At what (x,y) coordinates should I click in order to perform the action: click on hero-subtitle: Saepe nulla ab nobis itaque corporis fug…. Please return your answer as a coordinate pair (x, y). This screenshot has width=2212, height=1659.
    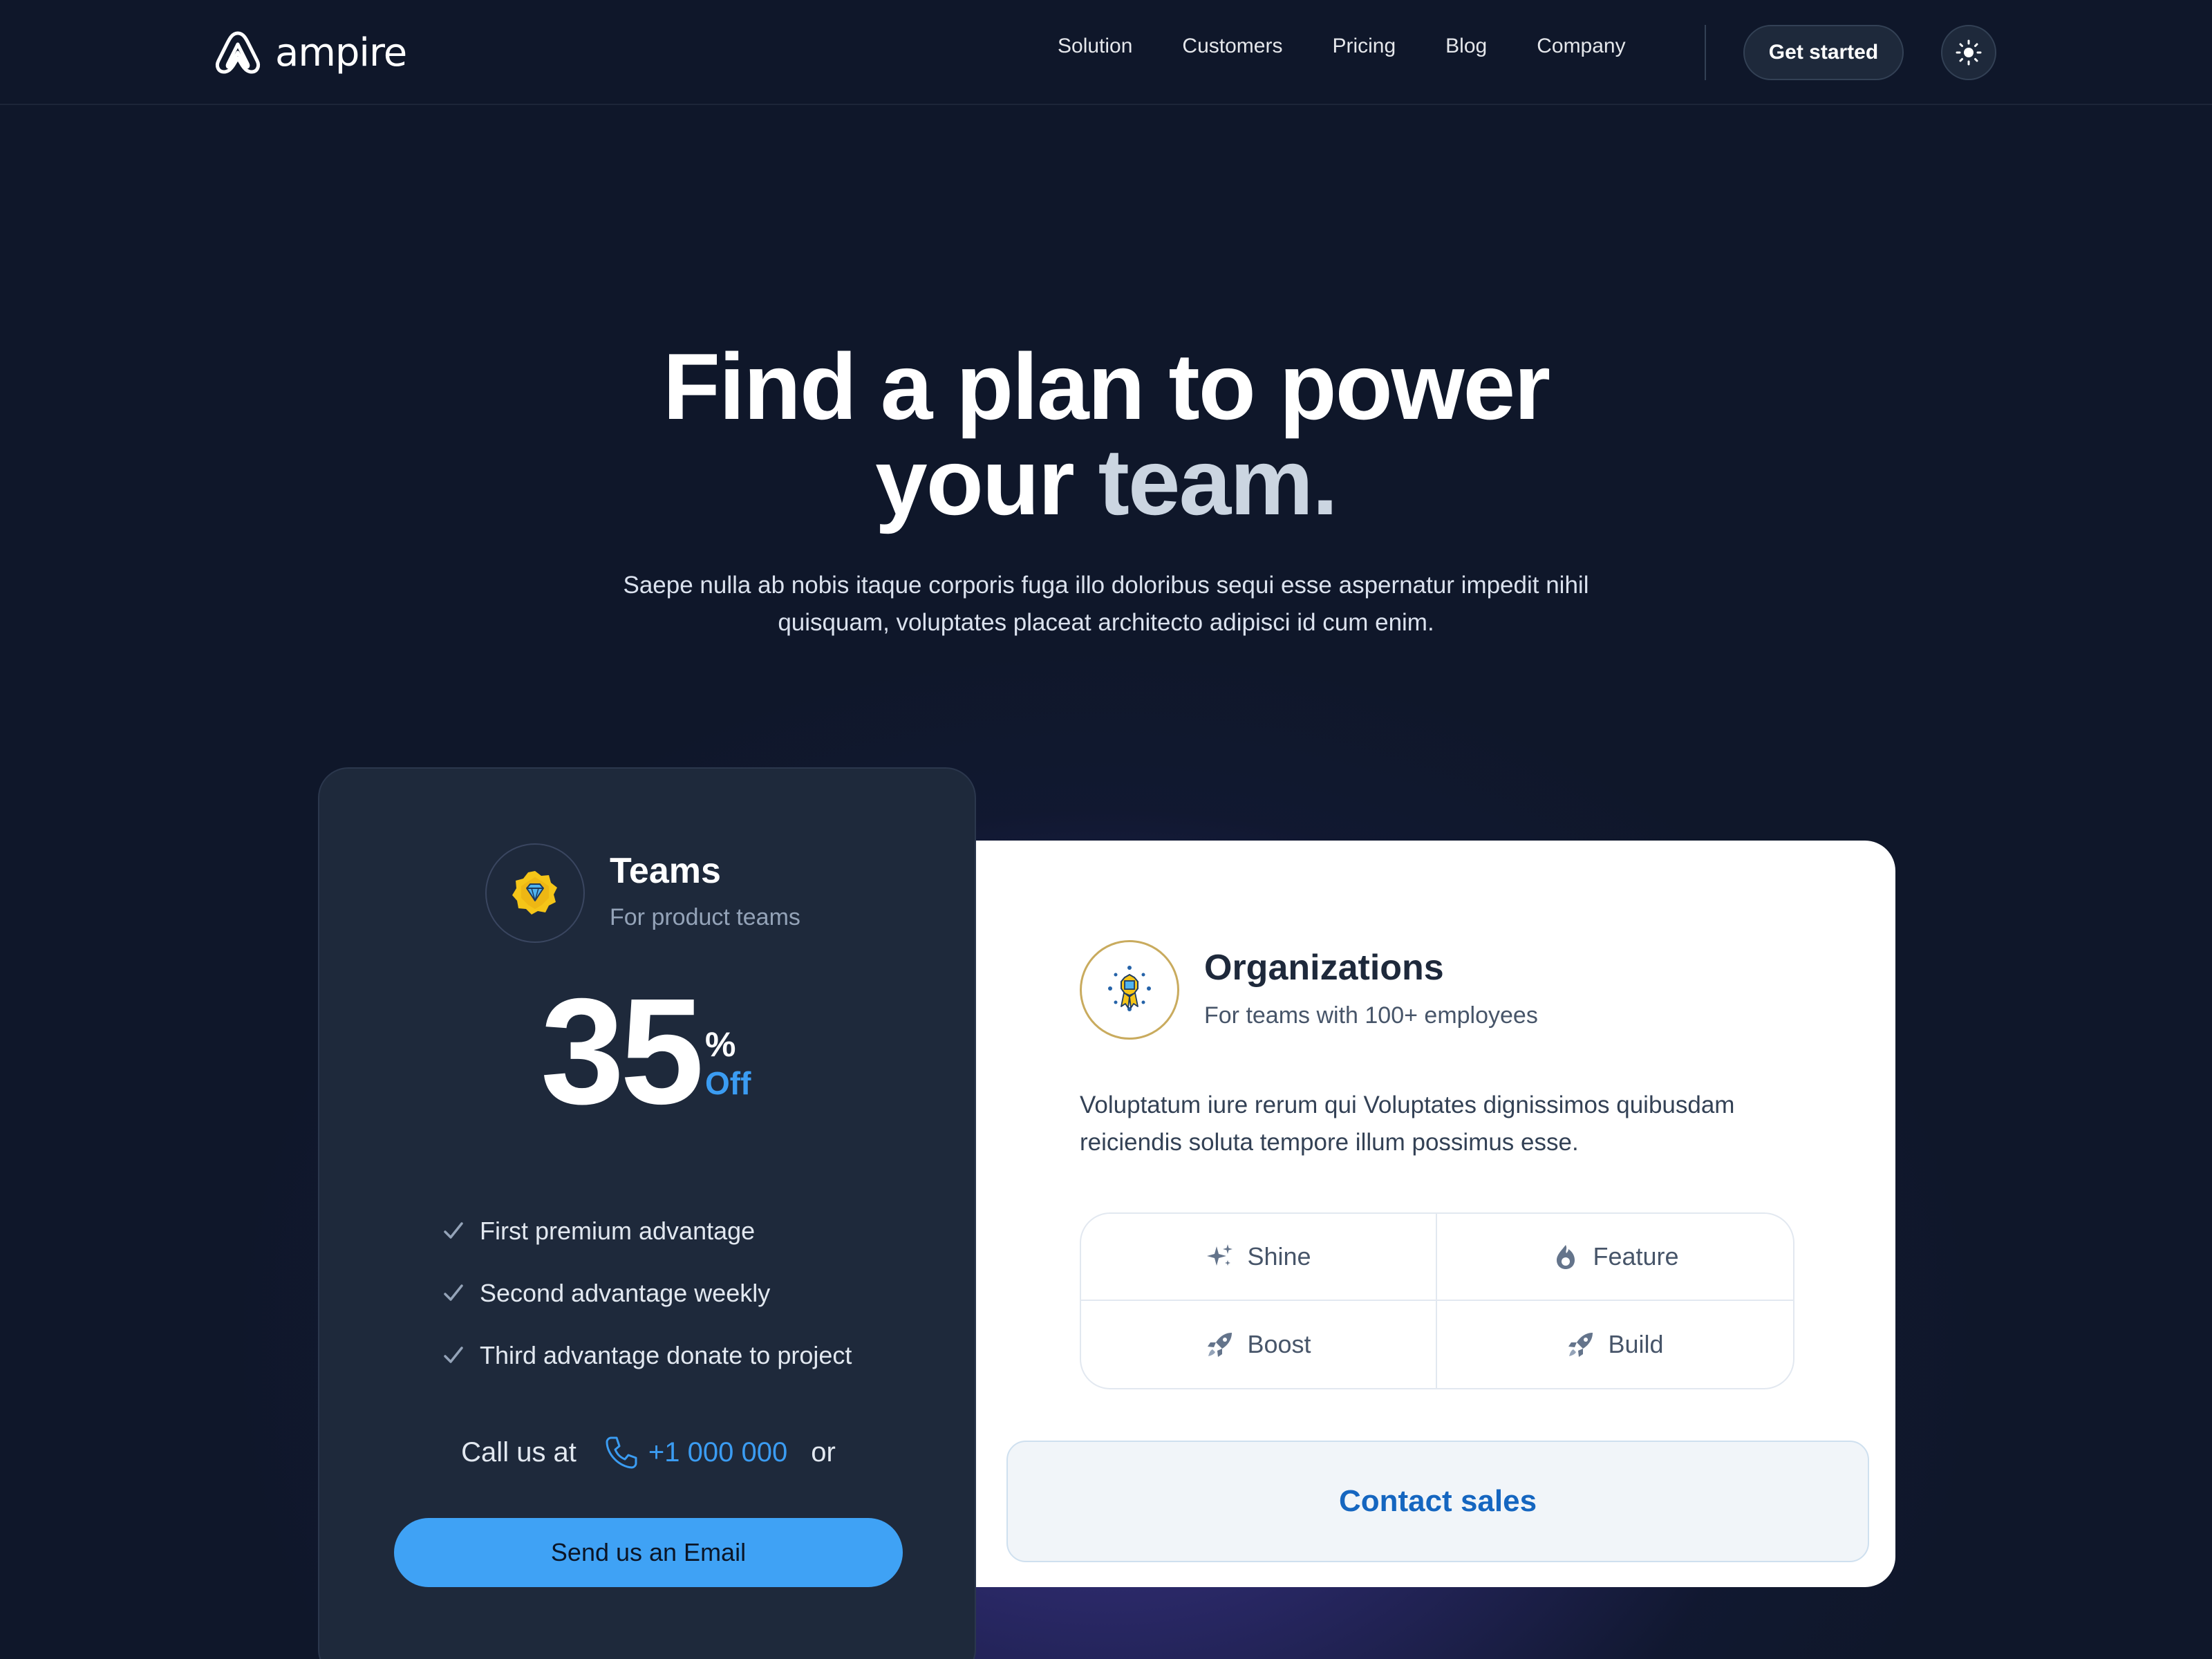
    Looking at the image, I should click on (1106, 604).